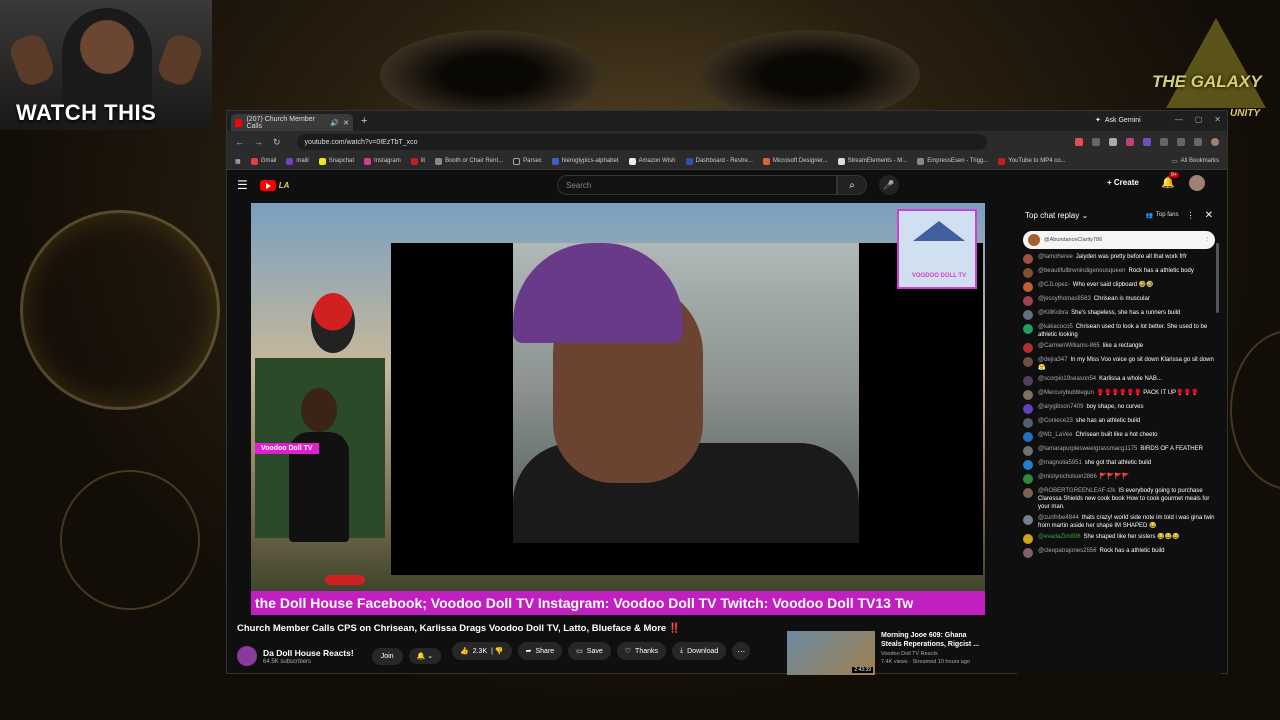 This screenshot has width=1280, height=720. I want to click on pinned-message: @AbundanceClarity786 ⋮, so click(1119, 240).